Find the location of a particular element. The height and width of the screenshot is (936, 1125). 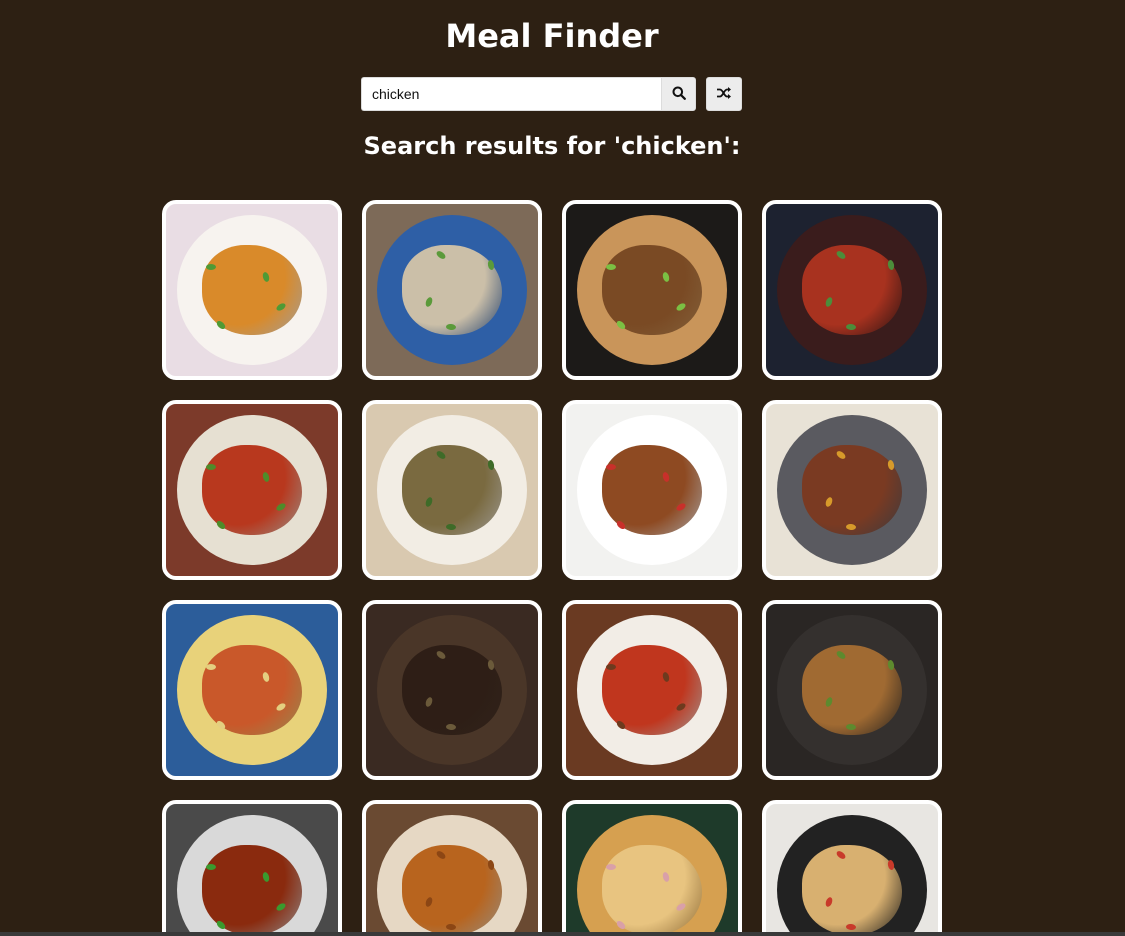

random-meal-button is located at coordinates (724, 94).